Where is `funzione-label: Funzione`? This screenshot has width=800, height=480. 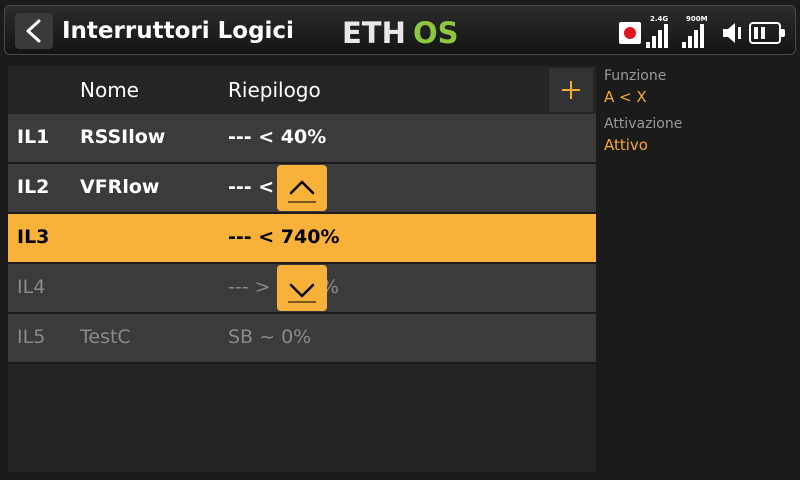
funzione-label: Funzione is located at coordinates (635, 76).